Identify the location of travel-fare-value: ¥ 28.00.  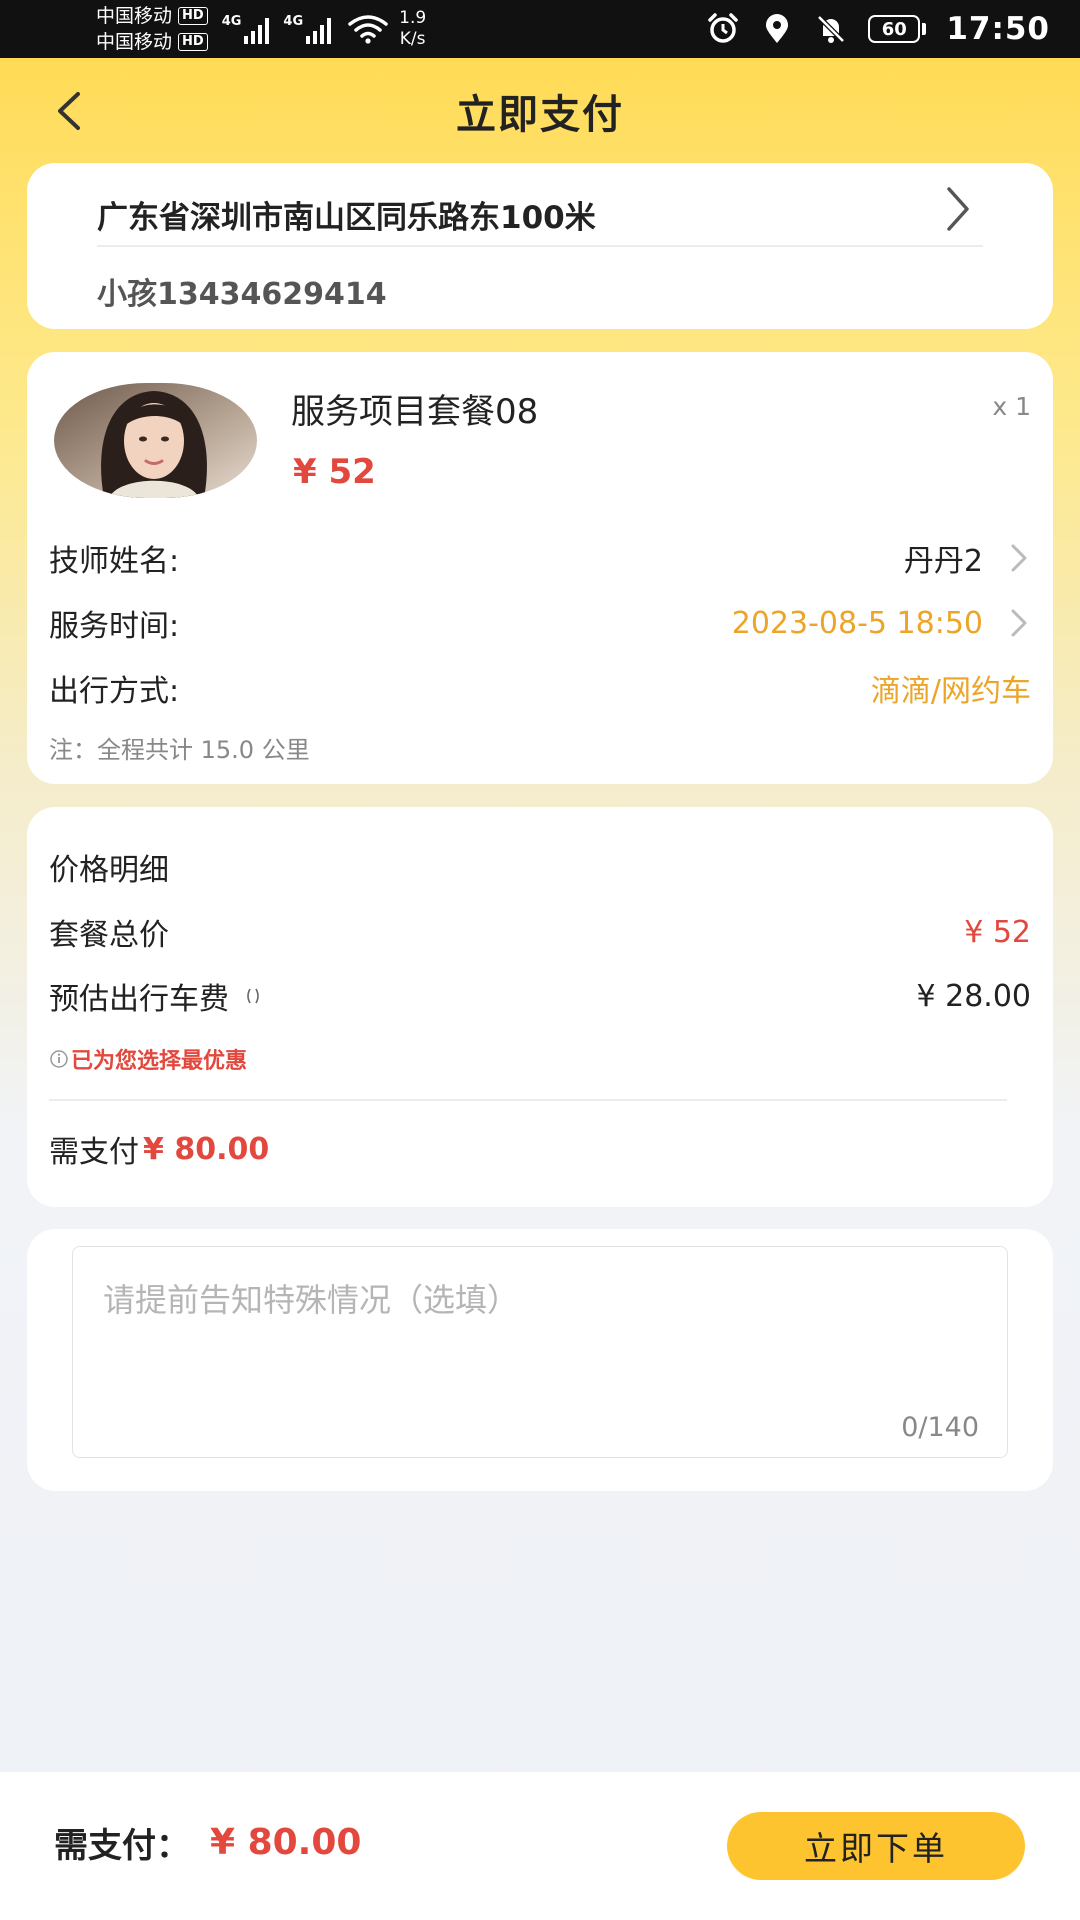
(973, 996).